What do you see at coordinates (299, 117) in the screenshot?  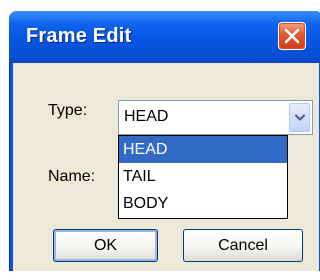 I see `type-select-dropdown-button` at bounding box center [299, 117].